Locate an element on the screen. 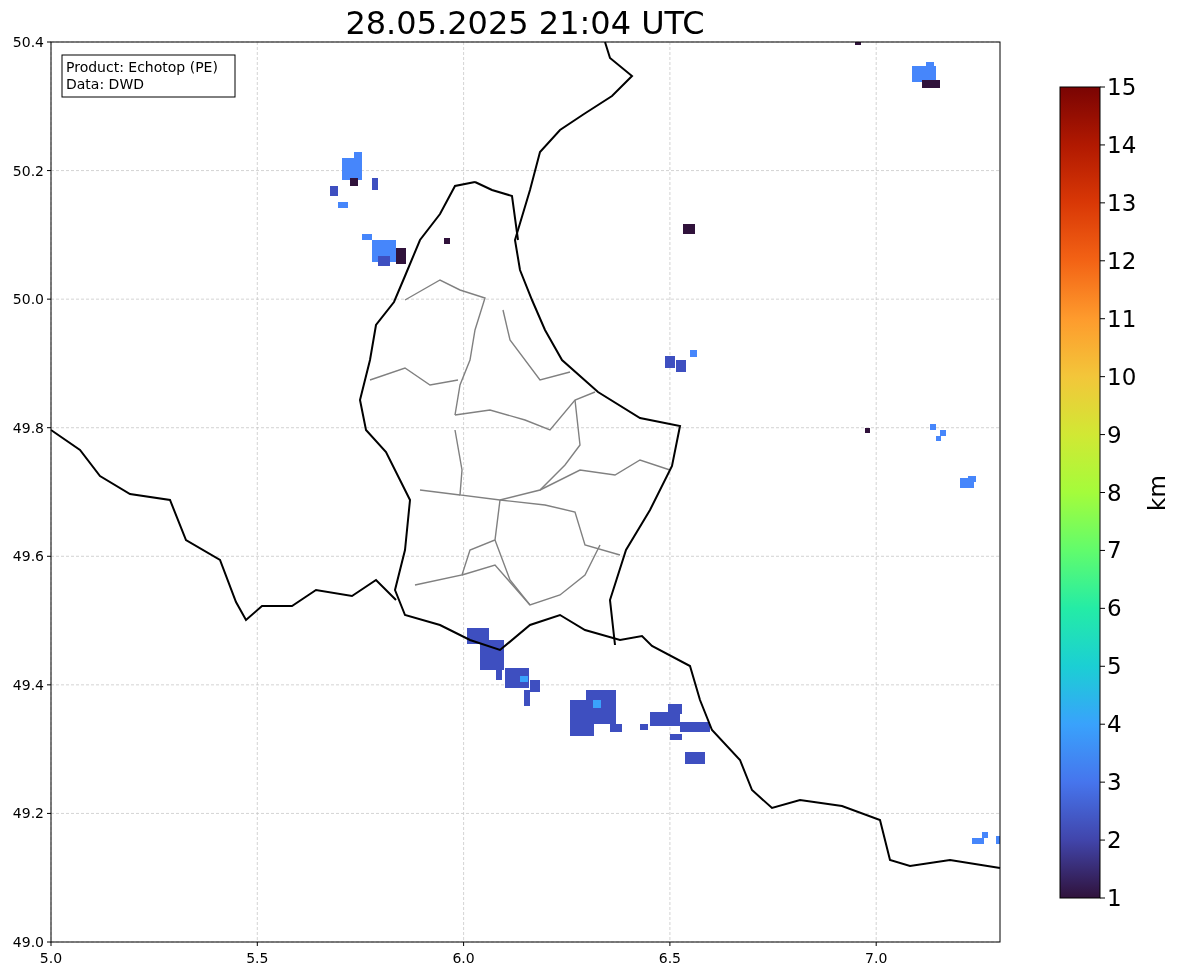 This screenshot has width=1178, height=976. colorbar-tick-label: 10 is located at coordinates (1122, 376).